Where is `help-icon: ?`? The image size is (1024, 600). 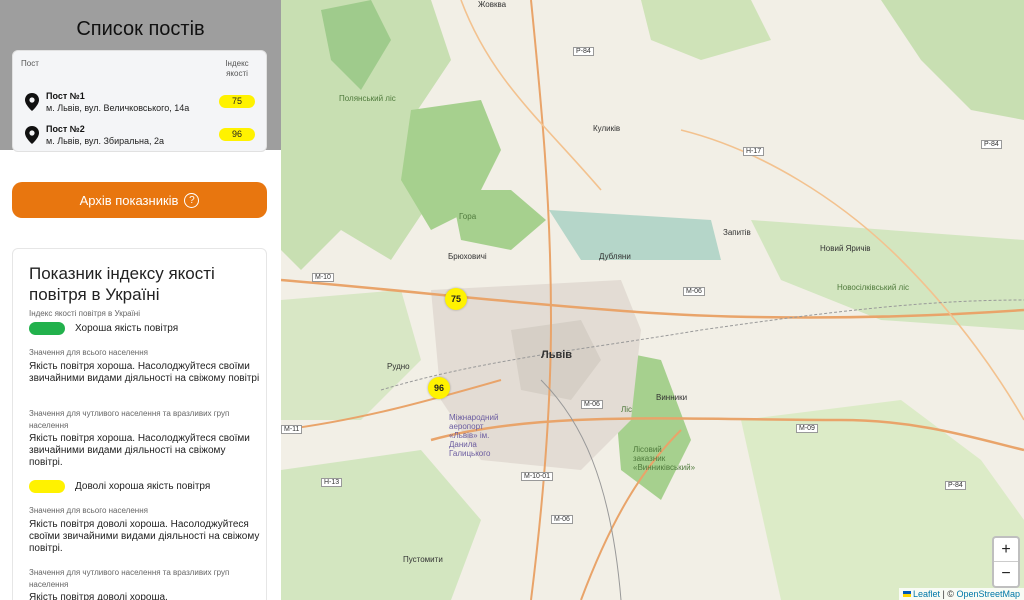 help-icon: ? is located at coordinates (192, 200).